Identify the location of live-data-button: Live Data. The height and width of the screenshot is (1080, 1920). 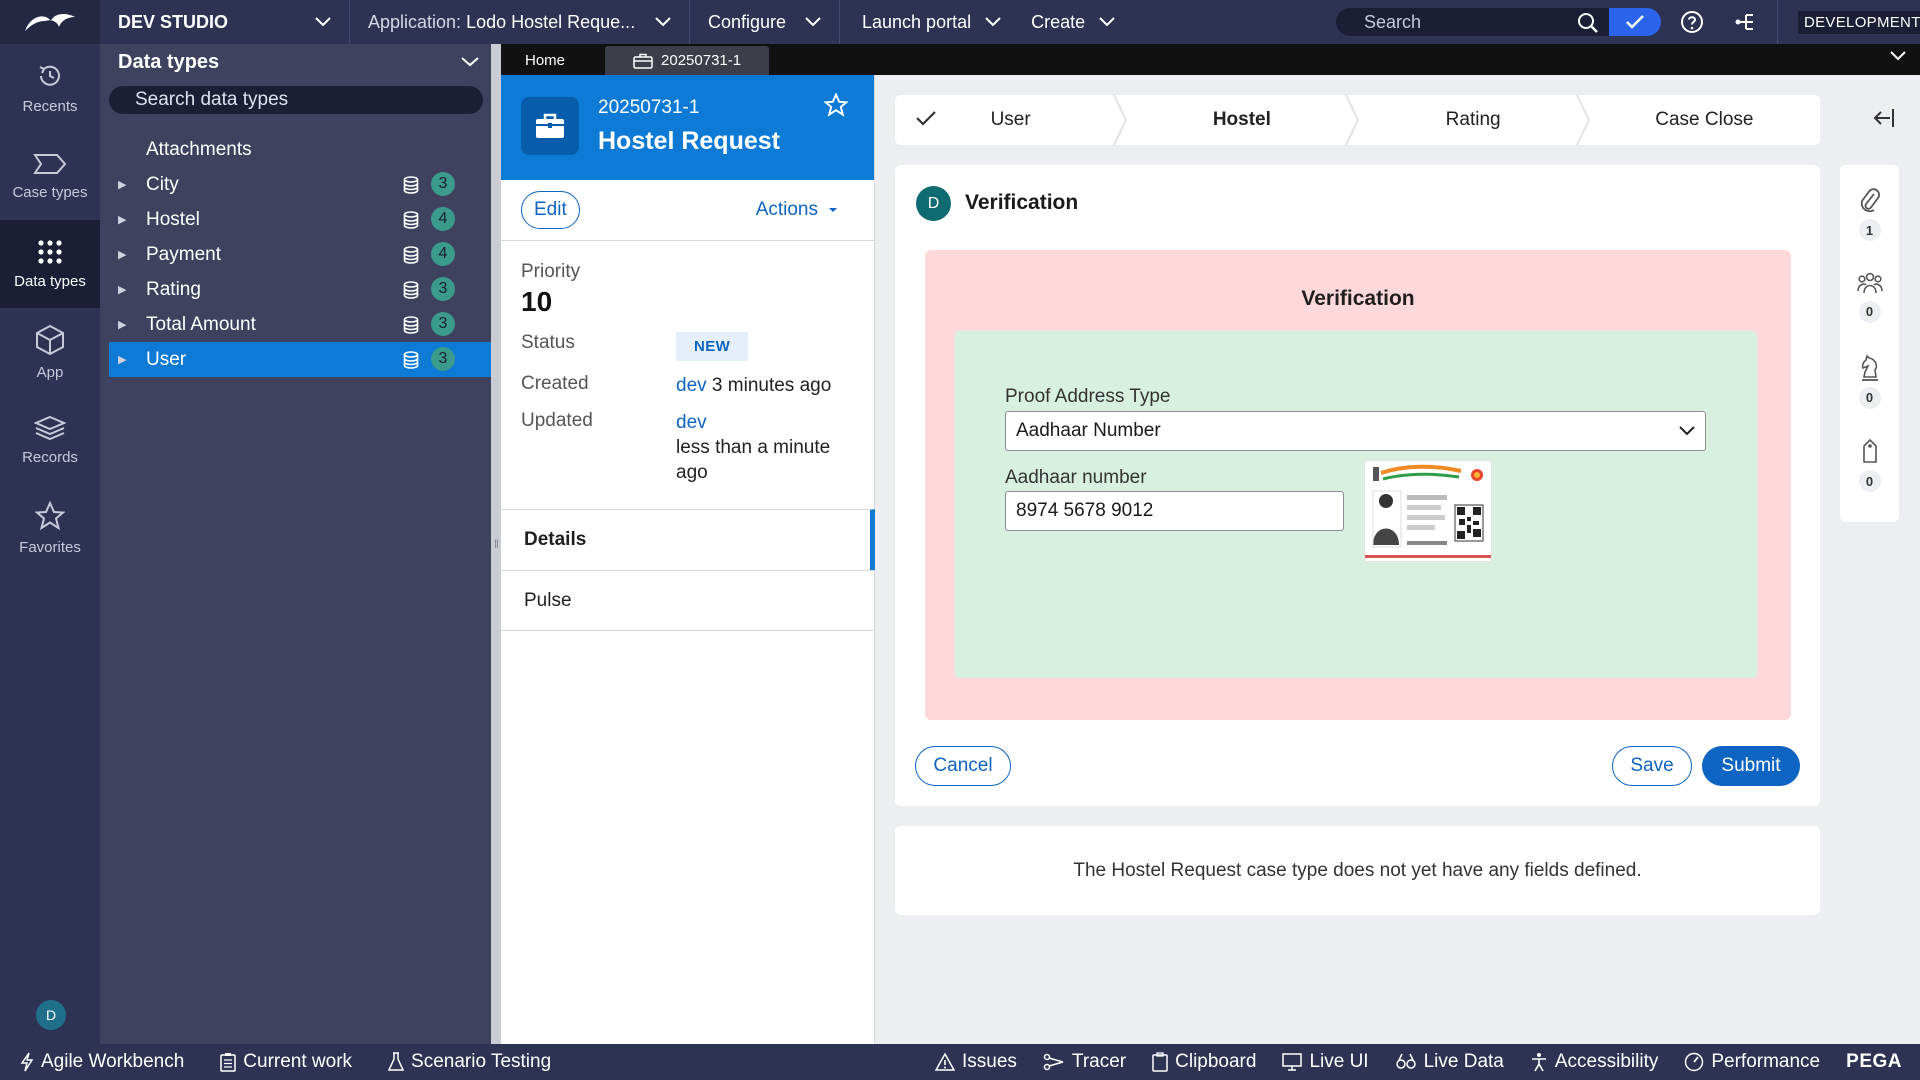
(1449, 1062).